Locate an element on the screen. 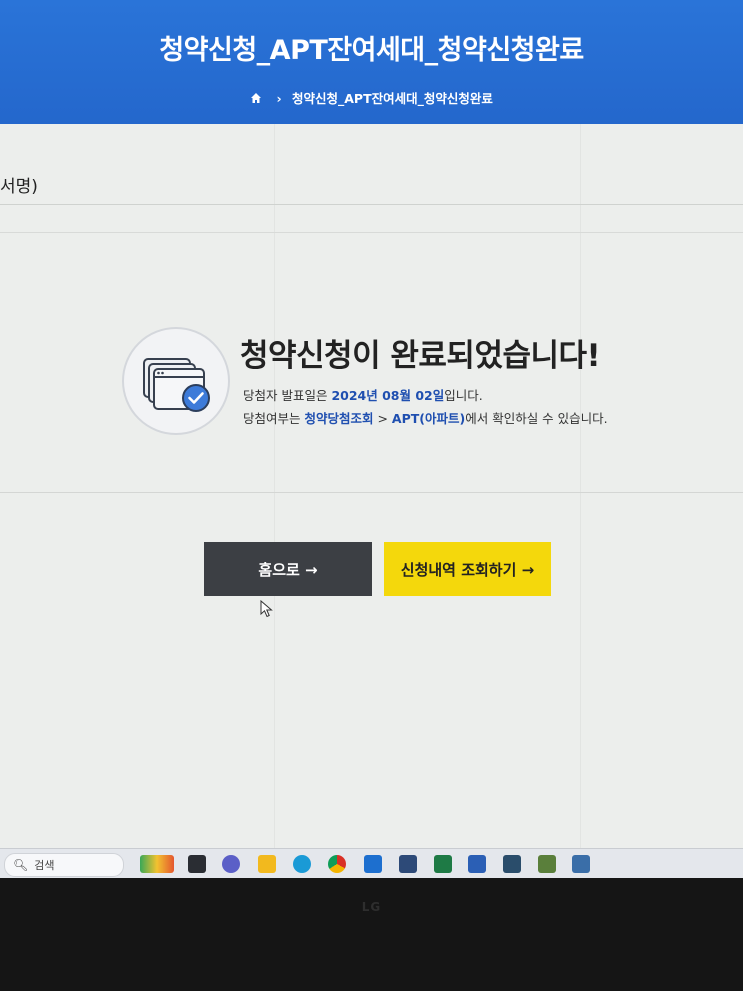 The height and width of the screenshot is (991, 743). apt-link: APT(아파트) is located at coordinates (428, 418).